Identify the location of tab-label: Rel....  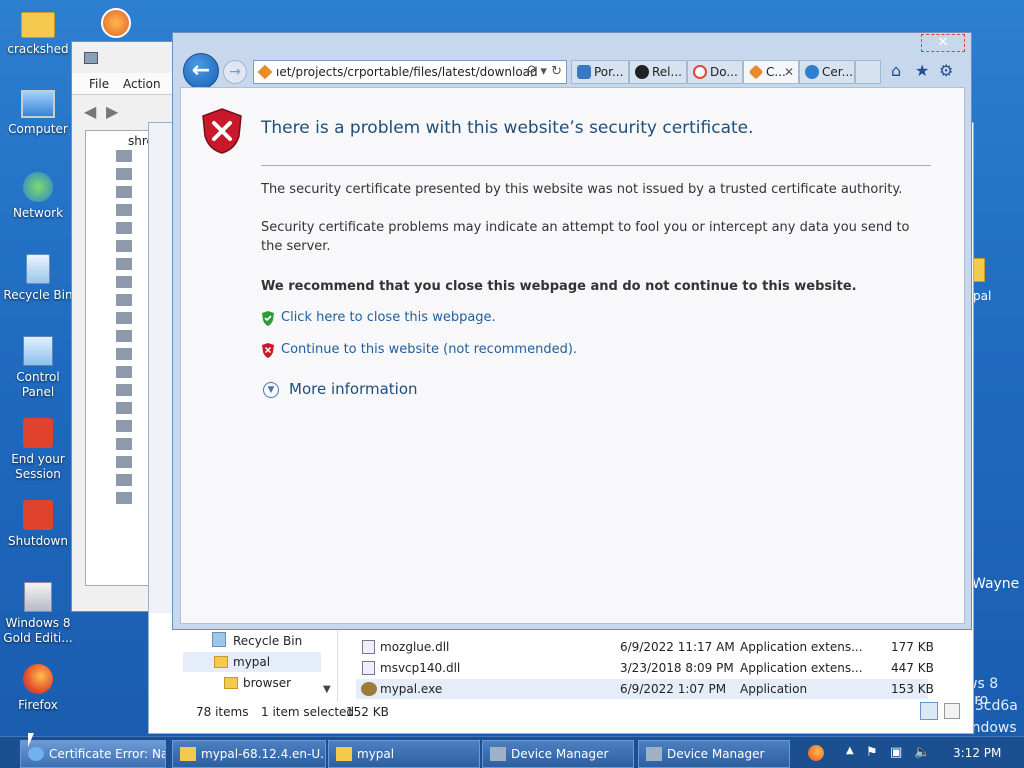
(667, 72).